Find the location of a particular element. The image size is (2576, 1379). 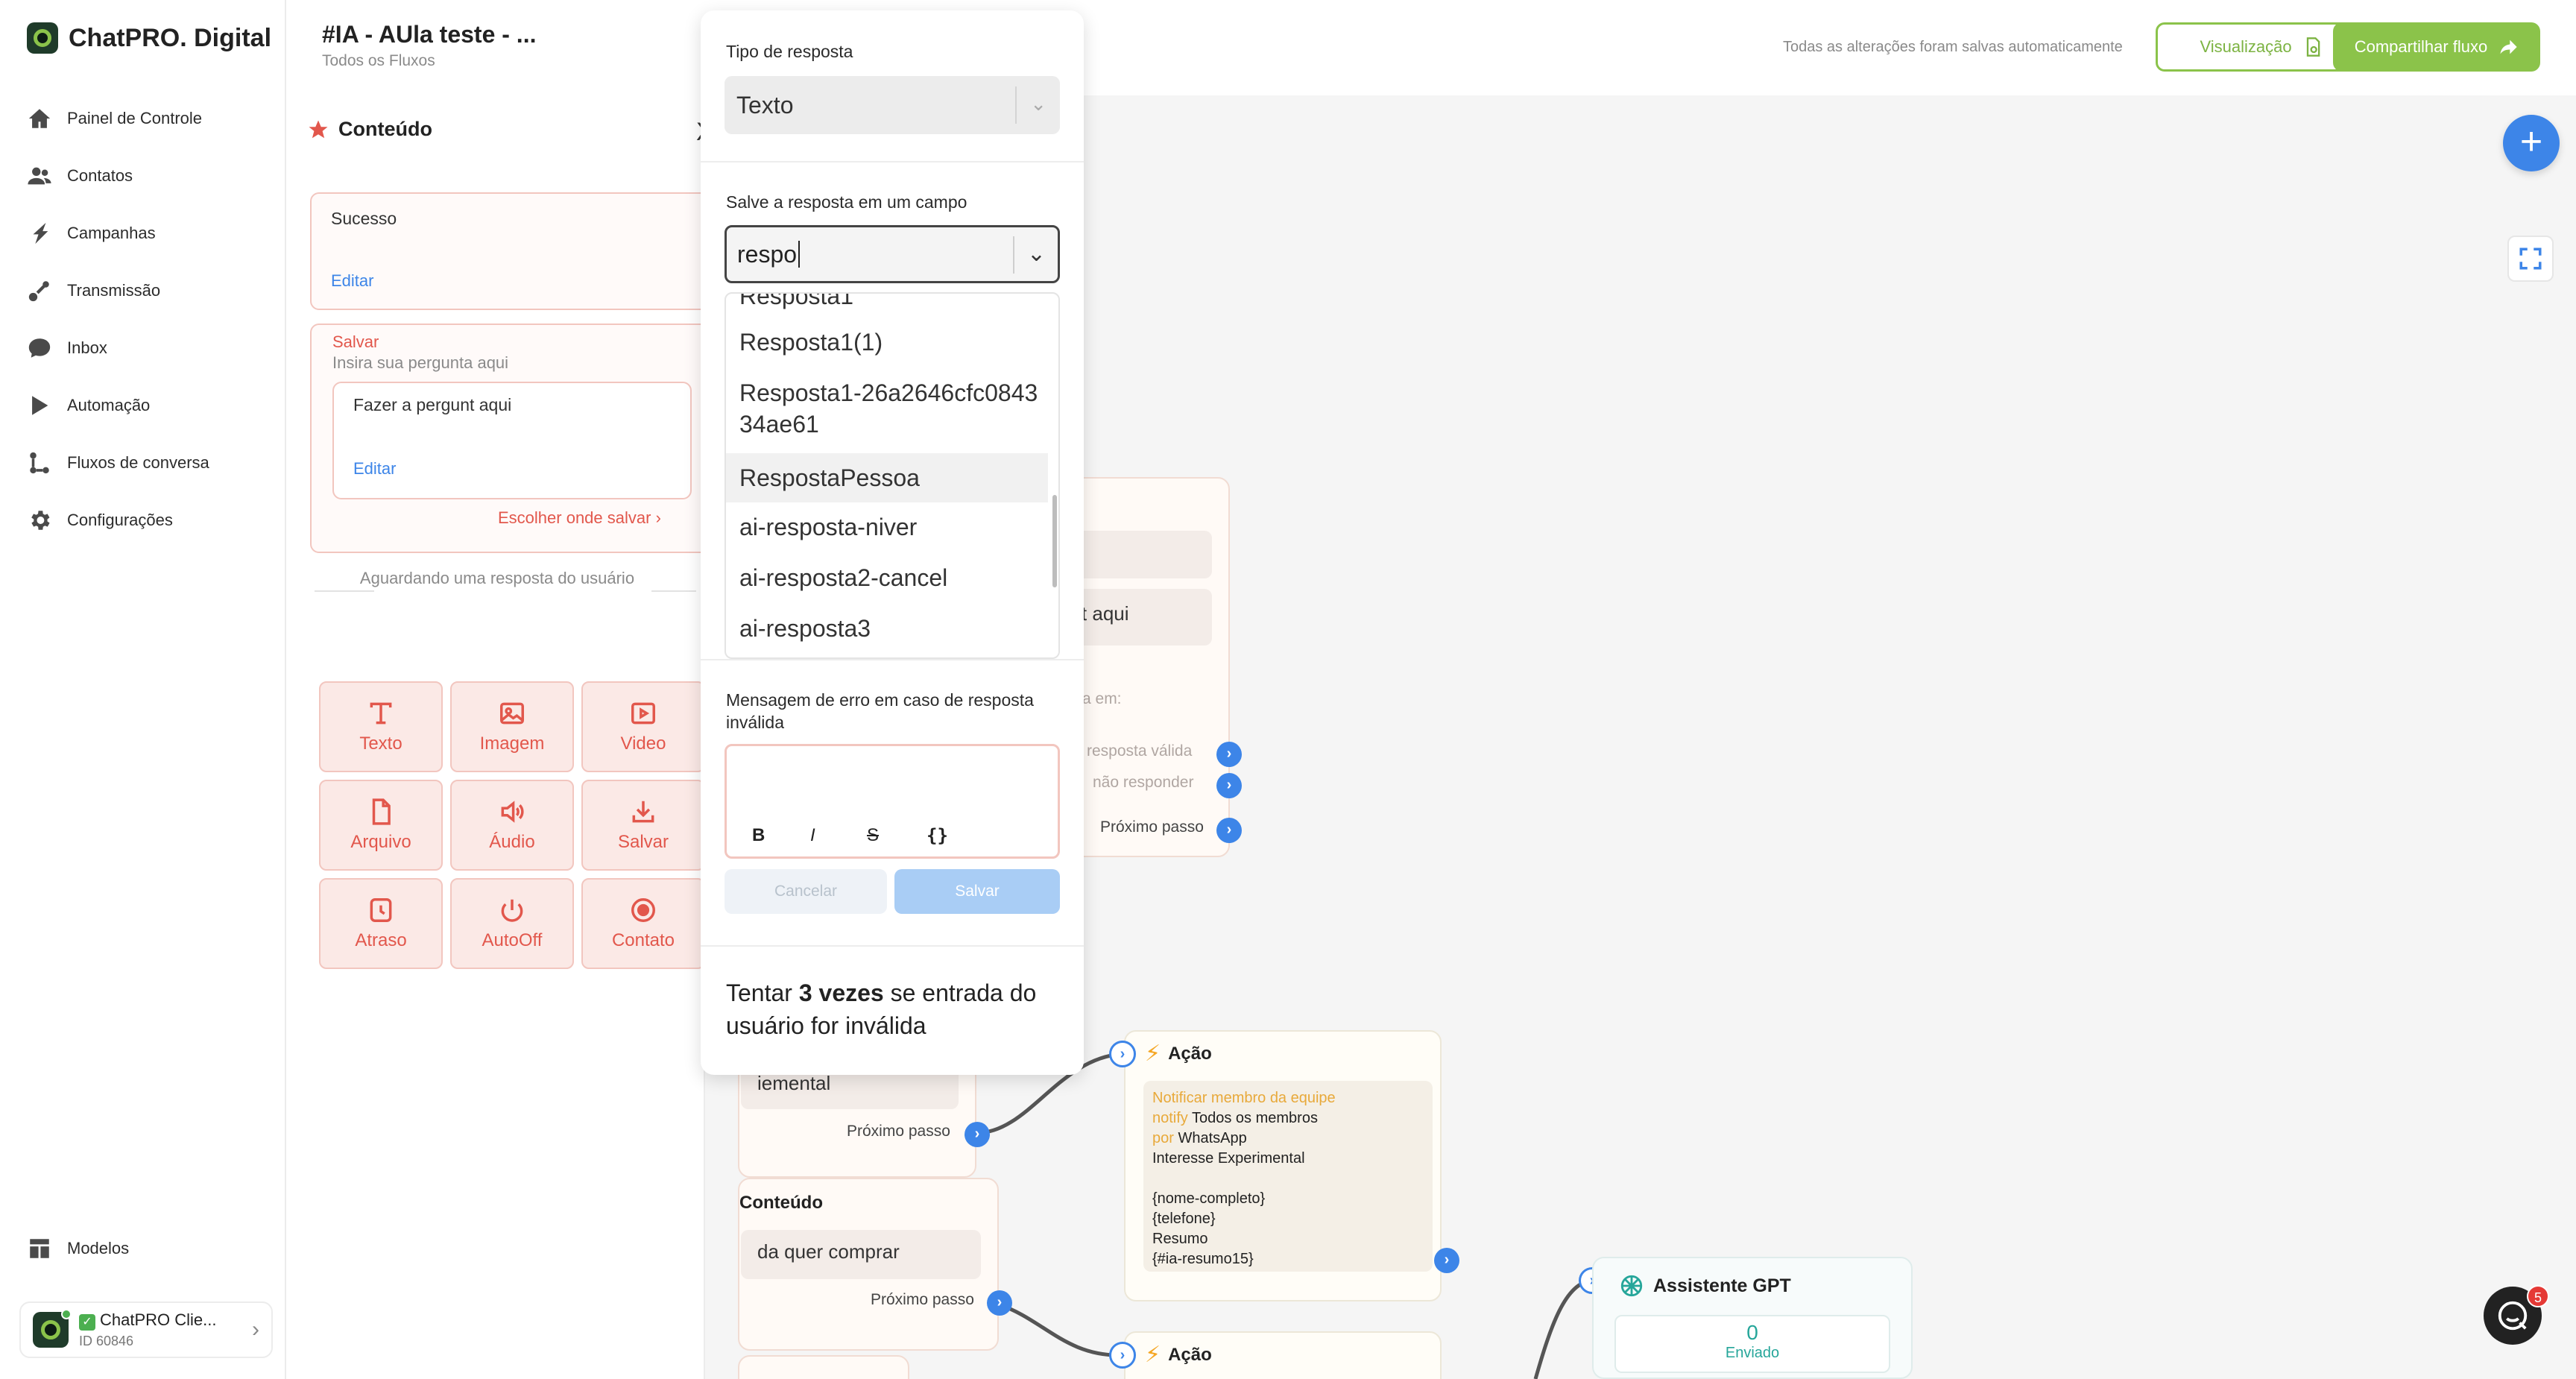

option-item: Resposta1 is located at coordinates (887, 303).